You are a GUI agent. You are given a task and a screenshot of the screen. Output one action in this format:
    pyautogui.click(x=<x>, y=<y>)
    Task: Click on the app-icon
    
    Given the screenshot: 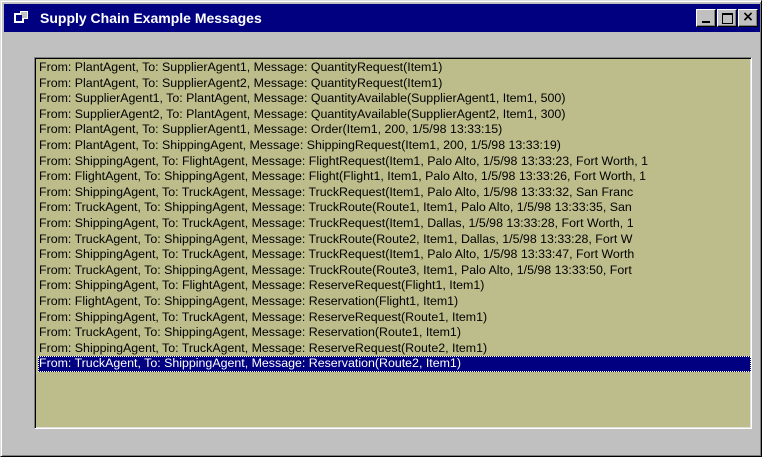 What is the action you would take?
    pyautogui.click(x=23, y=18)
    